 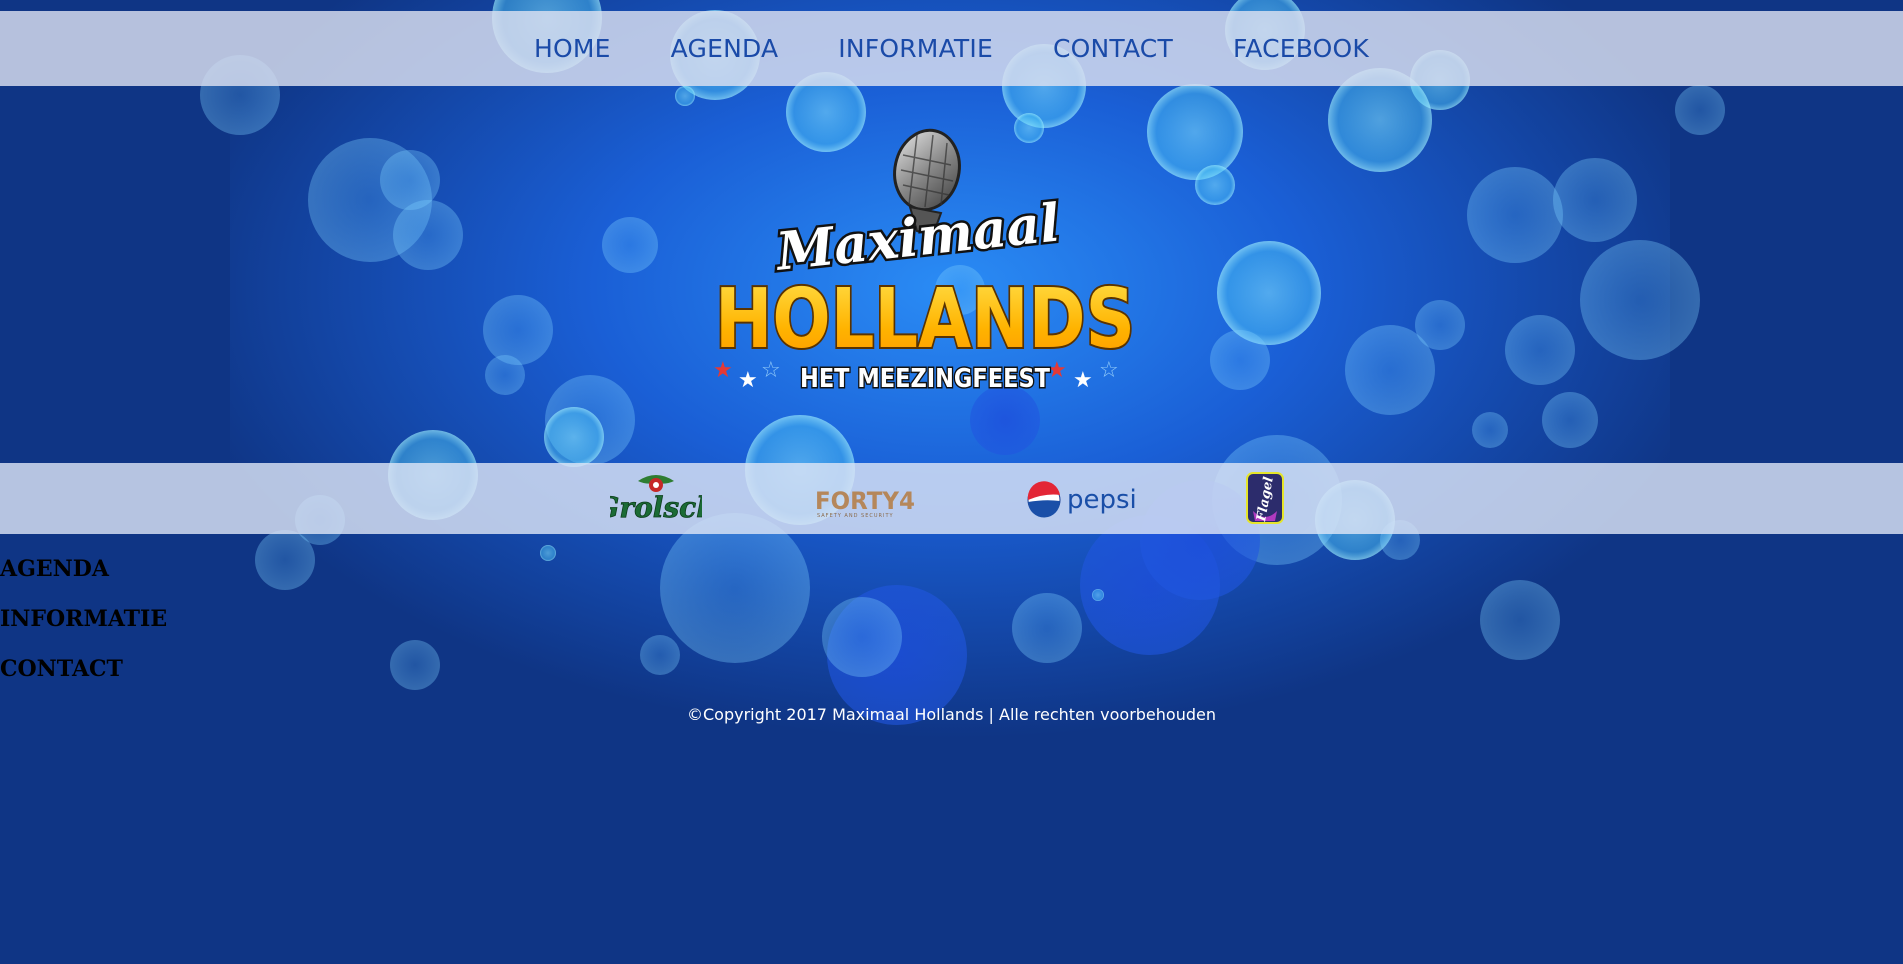 I want to click on section-heading-contact: CONTACT, so click(x=61, y=669).